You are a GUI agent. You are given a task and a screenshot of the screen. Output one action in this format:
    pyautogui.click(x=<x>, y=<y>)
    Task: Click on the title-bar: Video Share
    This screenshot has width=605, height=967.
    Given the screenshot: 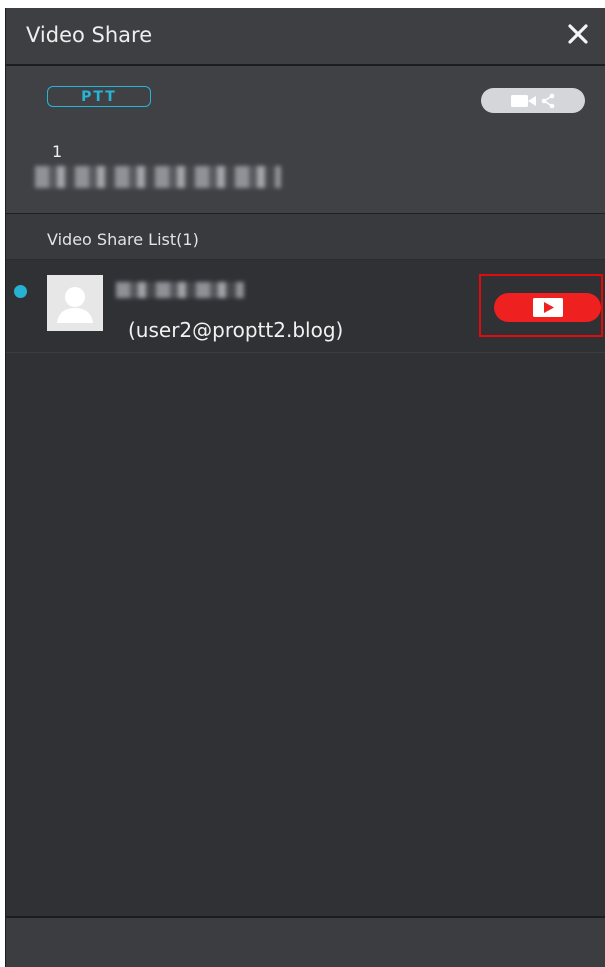 What is the action you would take?
    pyautogui.click(x=305, y=37)
    